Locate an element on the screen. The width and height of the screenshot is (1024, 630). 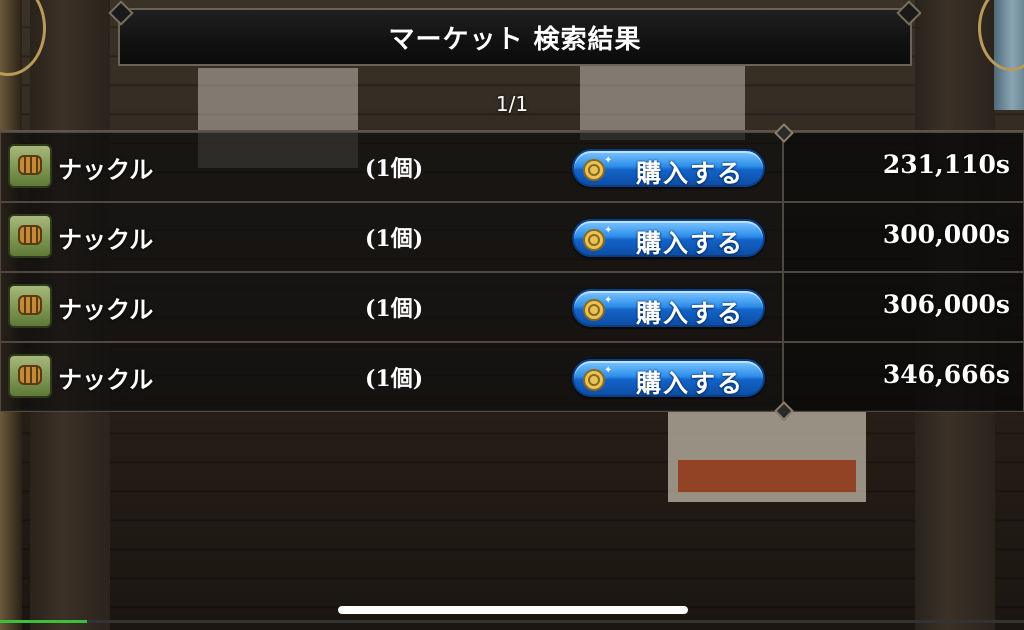
item-price: 231,110s is located at coordinates (946, 164).